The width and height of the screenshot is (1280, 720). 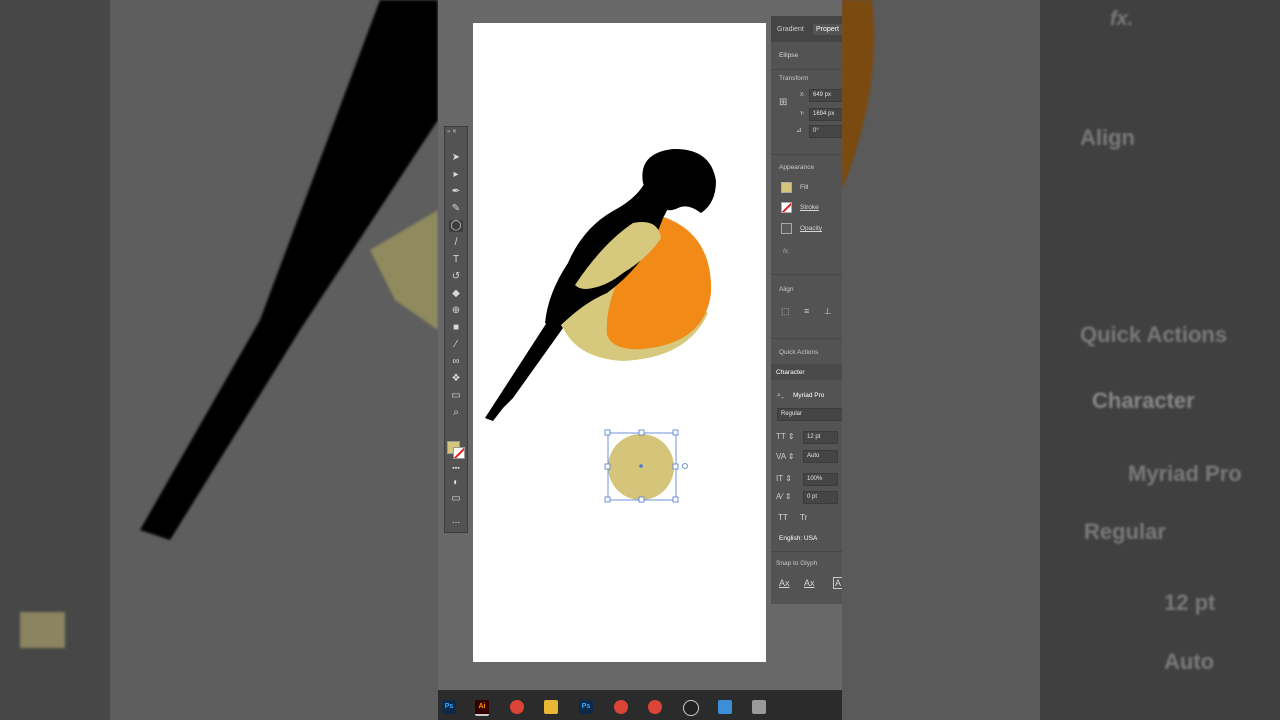 I want to click on font-search-icon: ⌕⌄, so click(x=780, y=396).